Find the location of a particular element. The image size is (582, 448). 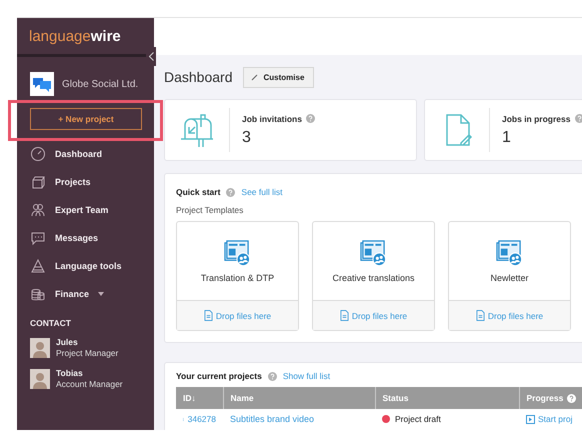

status-text: Project draft is located at coordinates (418, 419).